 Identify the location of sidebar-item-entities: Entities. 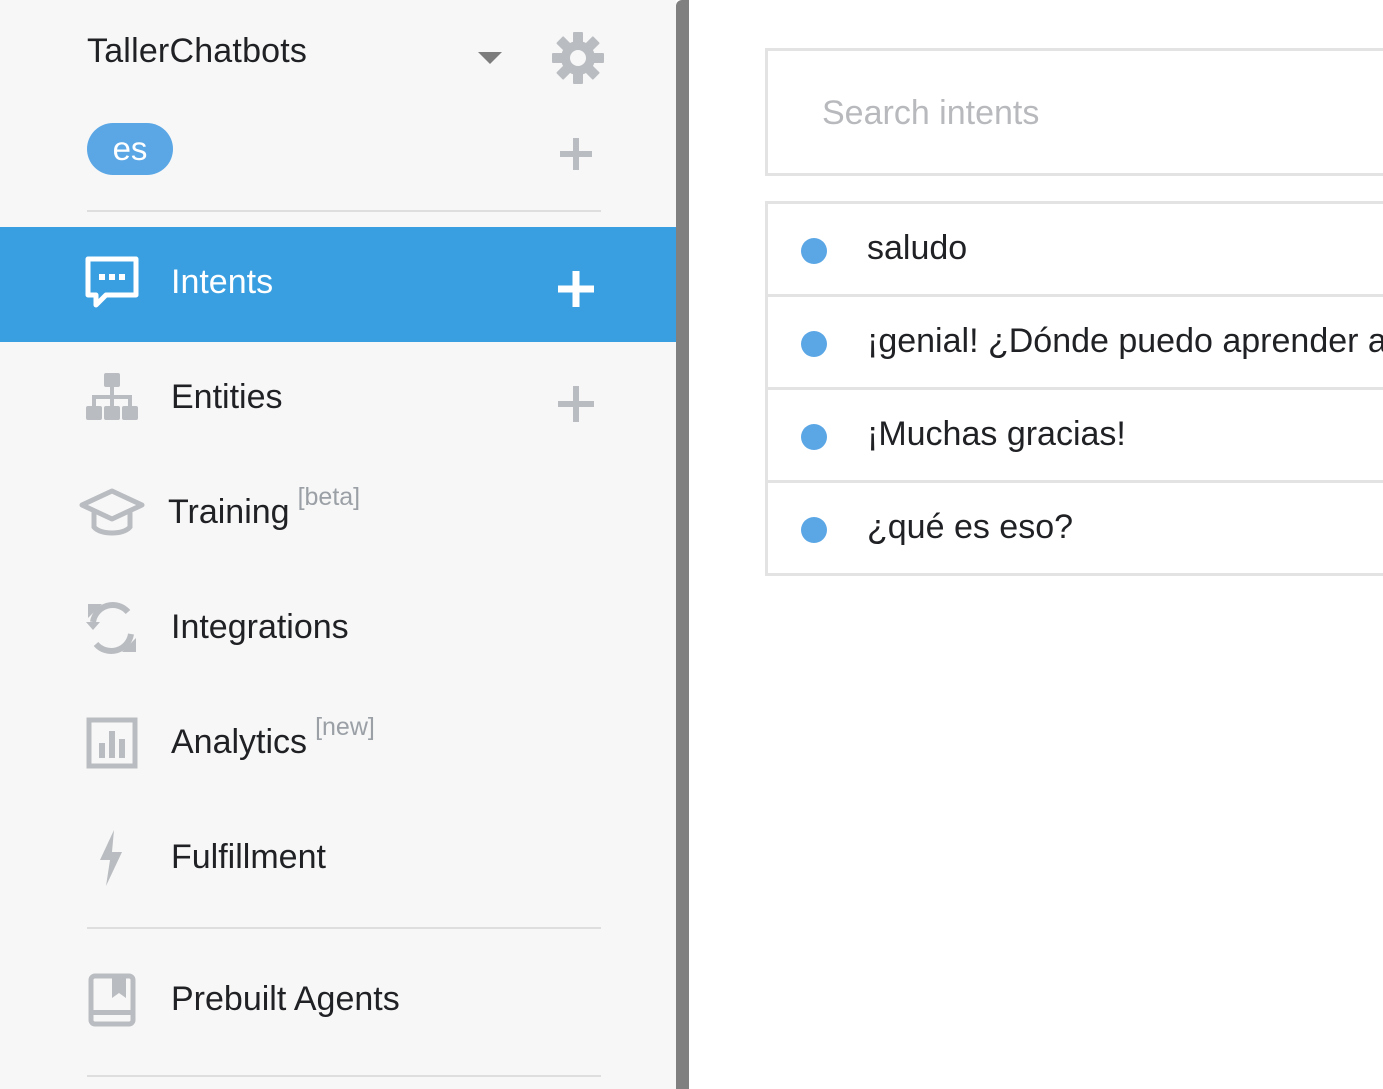
(338, 399).